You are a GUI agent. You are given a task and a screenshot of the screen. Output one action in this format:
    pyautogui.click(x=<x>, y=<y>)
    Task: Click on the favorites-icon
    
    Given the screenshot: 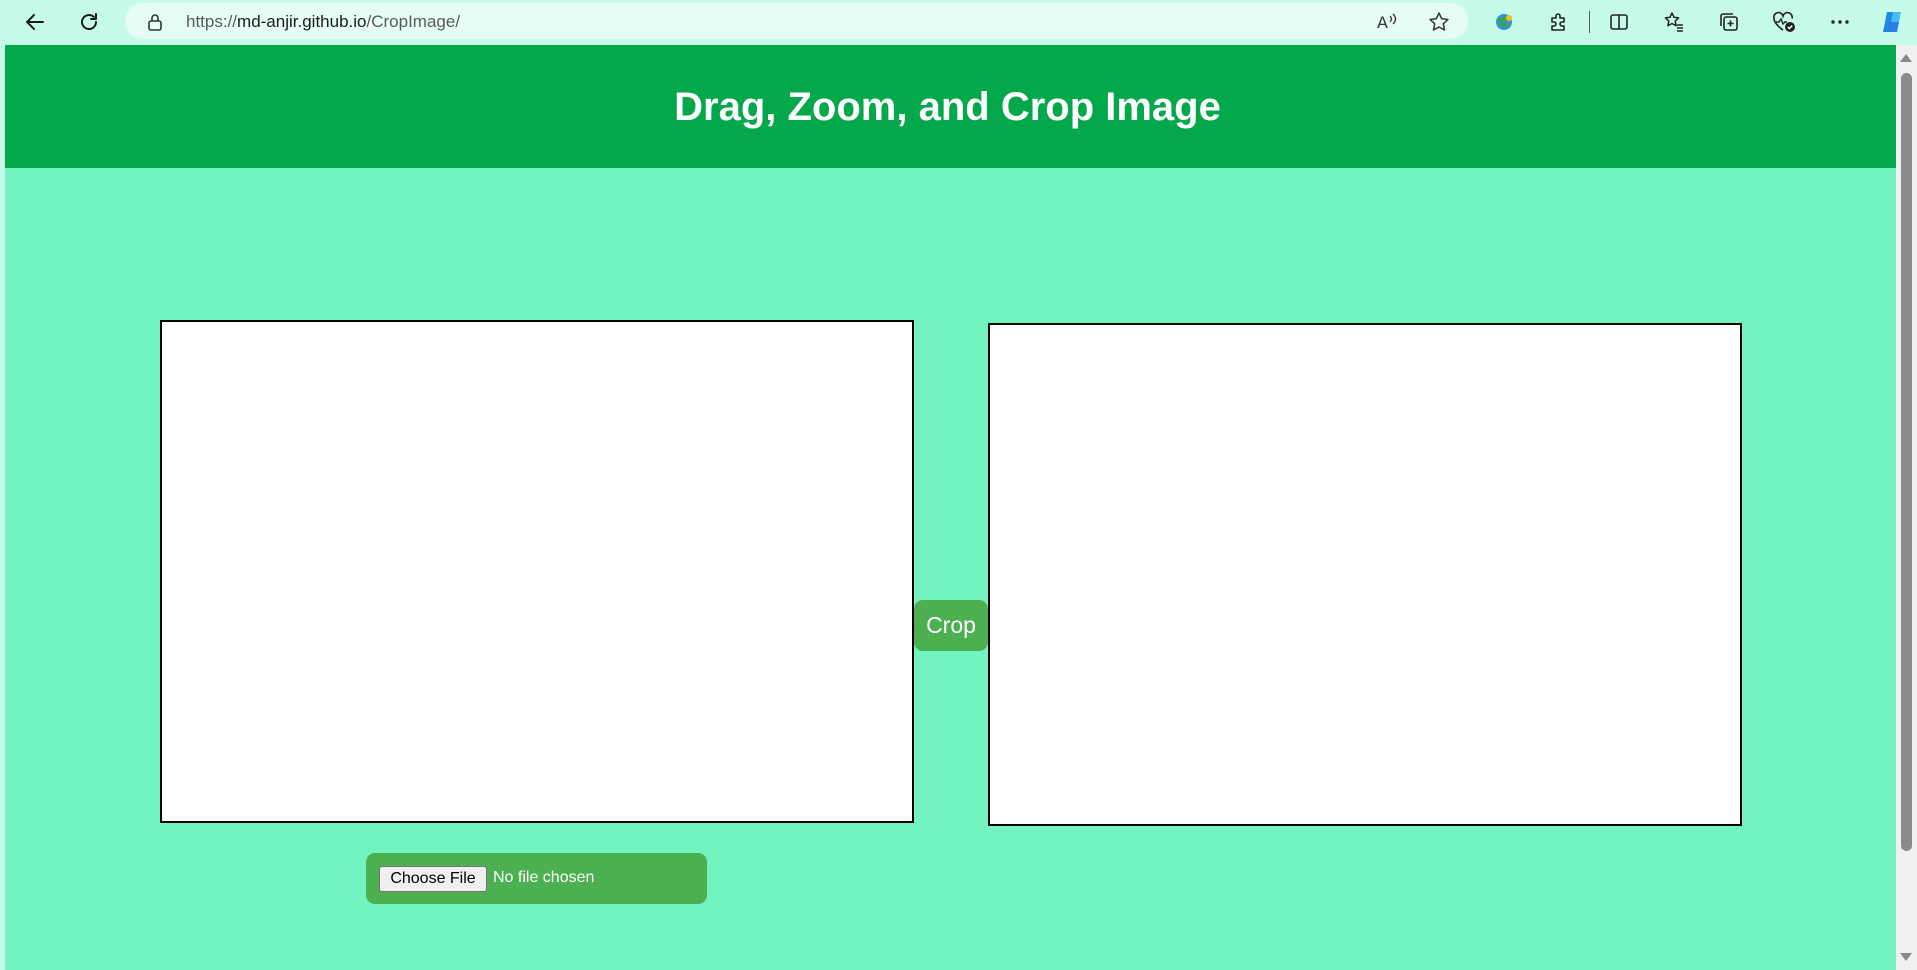 What is the action you would take?
    pyautogui.click(x=1674, y=22)
    